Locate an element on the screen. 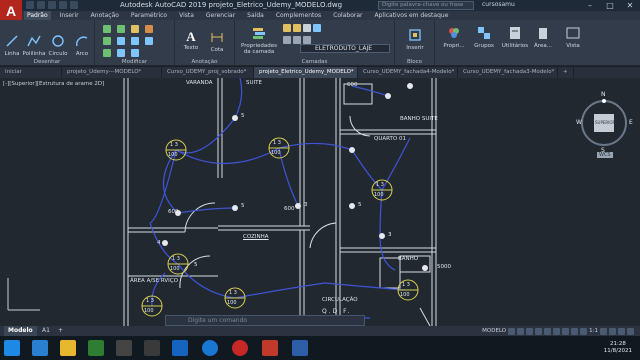 This screenshot has width=640, height=360. layer-properties-tool: Propriedades da camada is located at coordinates (259, 40).